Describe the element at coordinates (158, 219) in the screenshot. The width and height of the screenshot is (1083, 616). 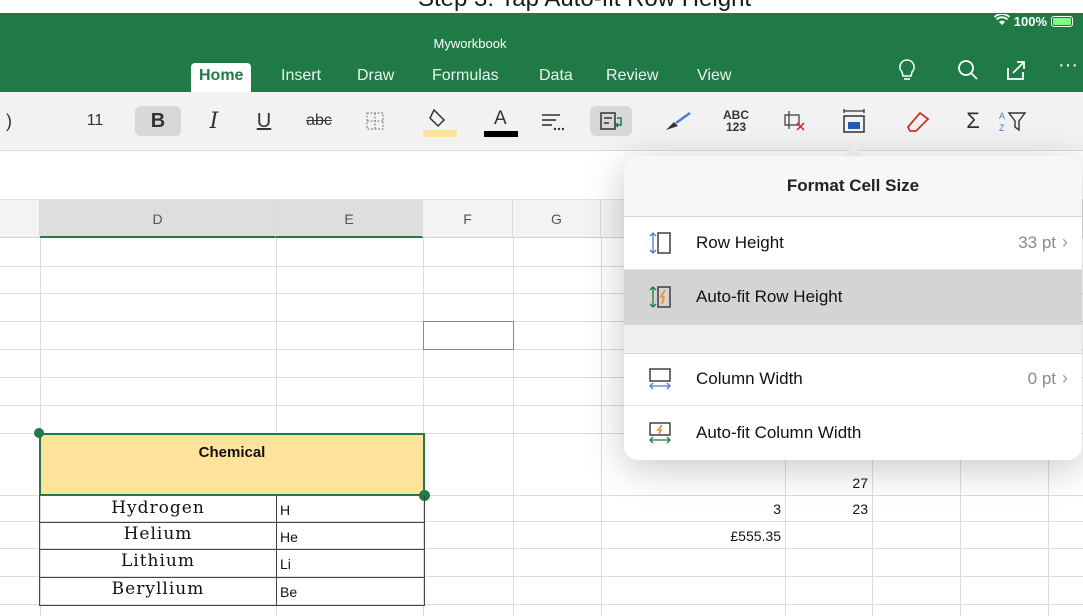
I see `column-header-d: D` at that location.